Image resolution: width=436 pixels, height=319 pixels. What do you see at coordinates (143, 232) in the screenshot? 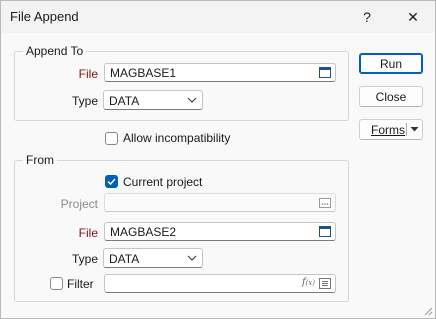
I see `from-file-value: MAGBASE2` at bounding box center [143, 232].